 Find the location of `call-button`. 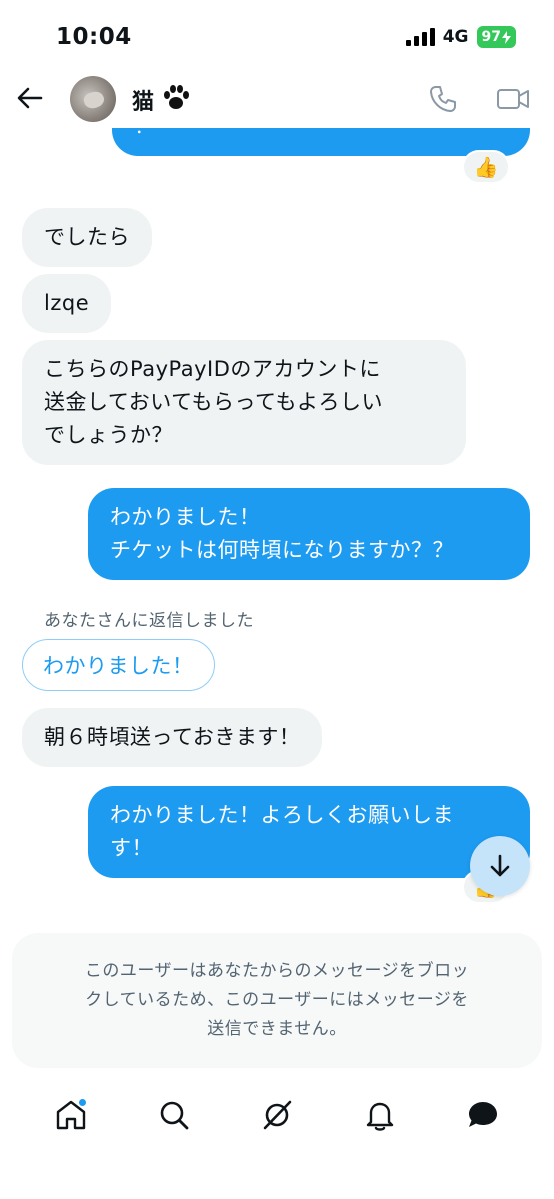

call-button is located at coordinates (443, 99).